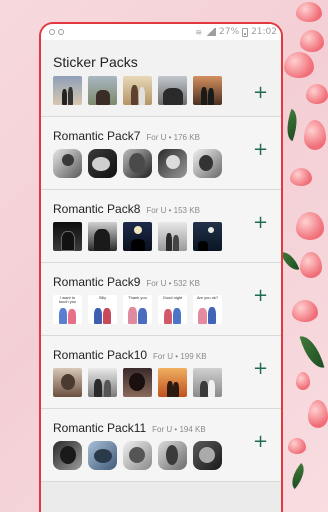 The width and height of the screenshot is (328, 512). What do you see at coordinates (95, 62) in the screenshot?
I see `page-title: Sticker Packs` at bounding box center [95, 62].